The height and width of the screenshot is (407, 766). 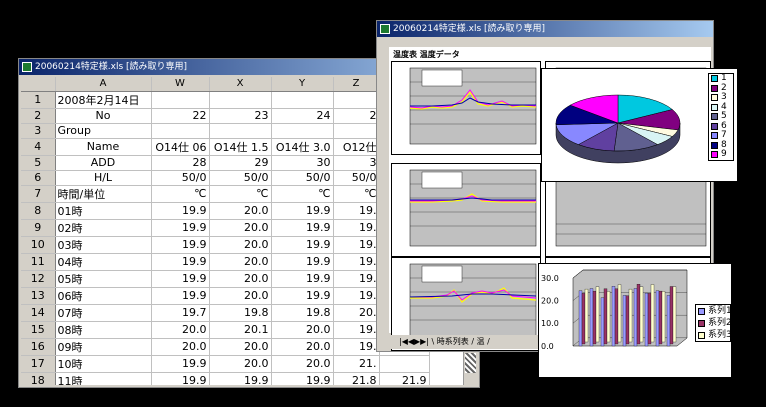 I want to click on row-header: 3, so click(x=38, y=131).